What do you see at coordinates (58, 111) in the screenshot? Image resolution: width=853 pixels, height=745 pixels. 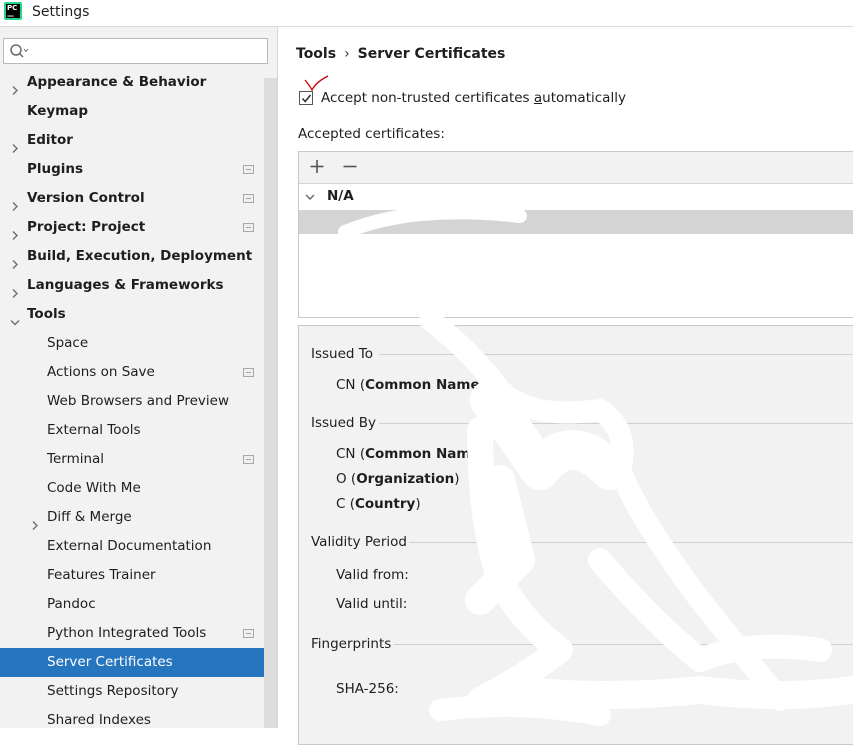 I see `sidebar-item-label: Keymap` at bounding box center [58, 111].